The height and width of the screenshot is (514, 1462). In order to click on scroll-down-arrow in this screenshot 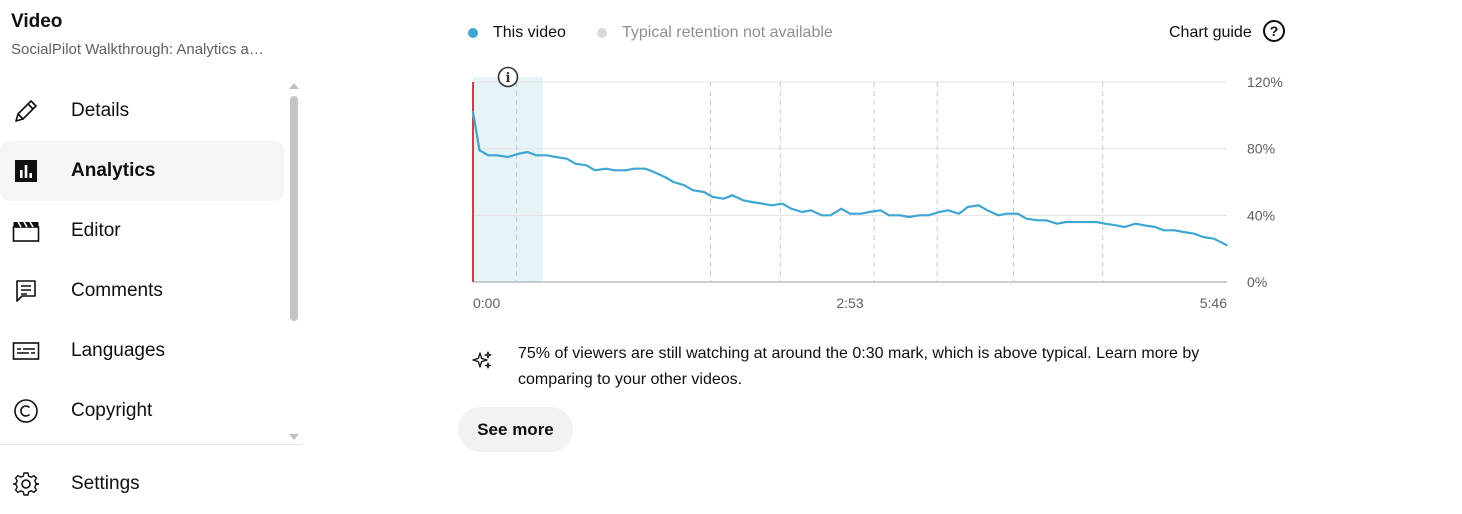, I will do `click(294, 437)`.